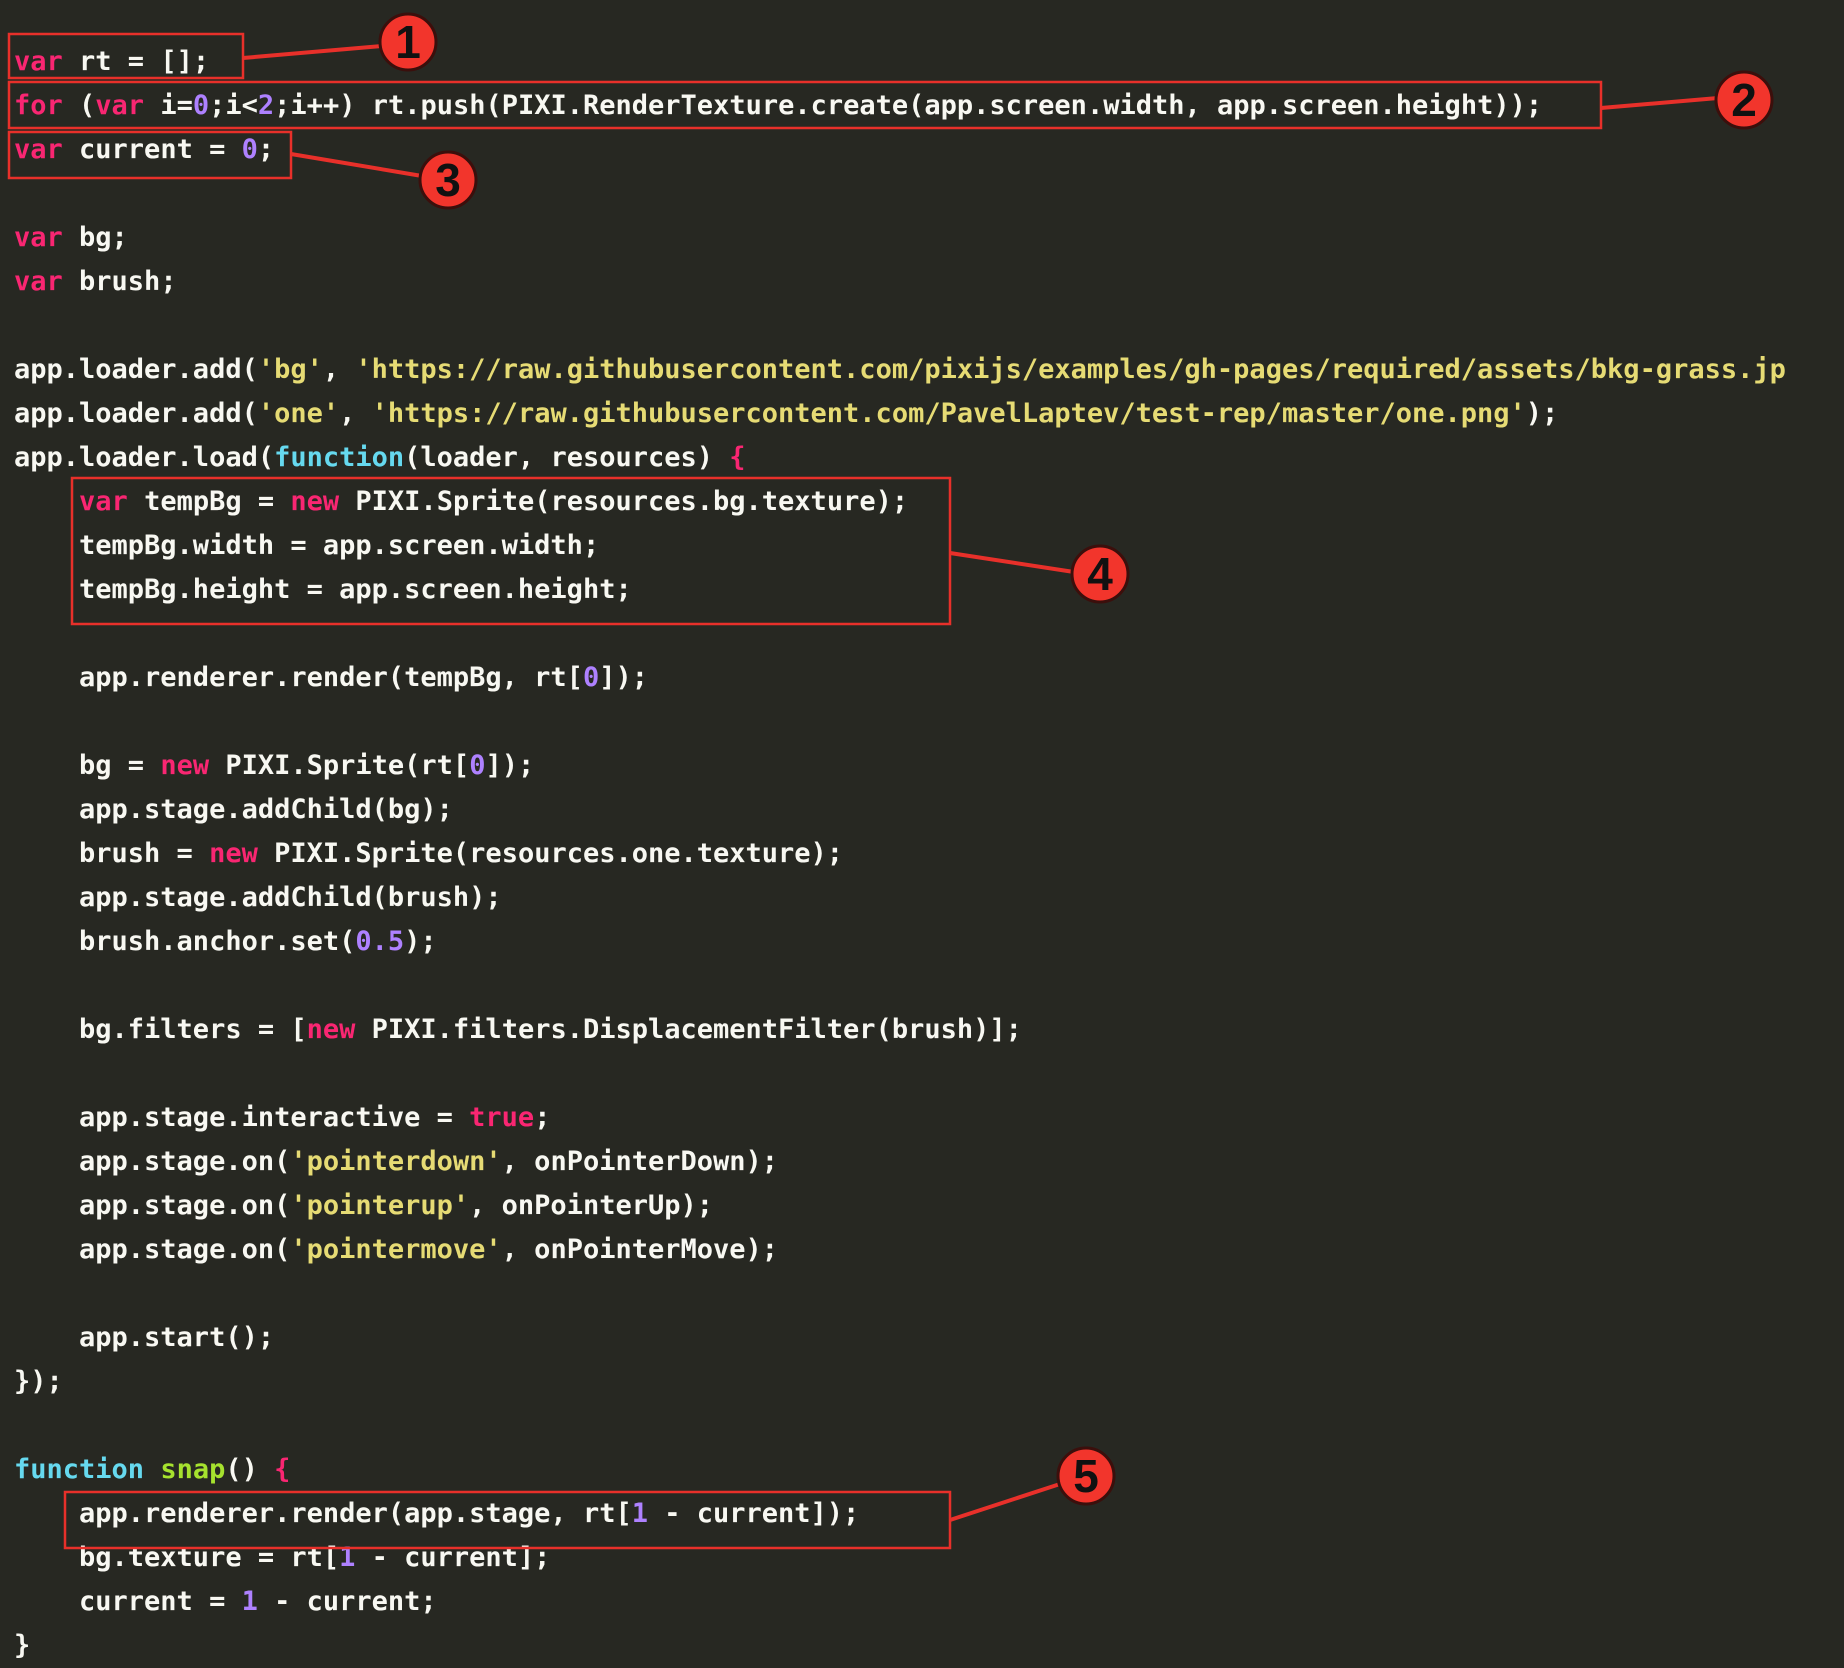 This screenshot has height=1668, width=1844. What do you see at coordinates (900, 1558) in the screenshot?
I see `code-line: bg.texture = rt[1 - current];` at bounding box center [900, 1558].